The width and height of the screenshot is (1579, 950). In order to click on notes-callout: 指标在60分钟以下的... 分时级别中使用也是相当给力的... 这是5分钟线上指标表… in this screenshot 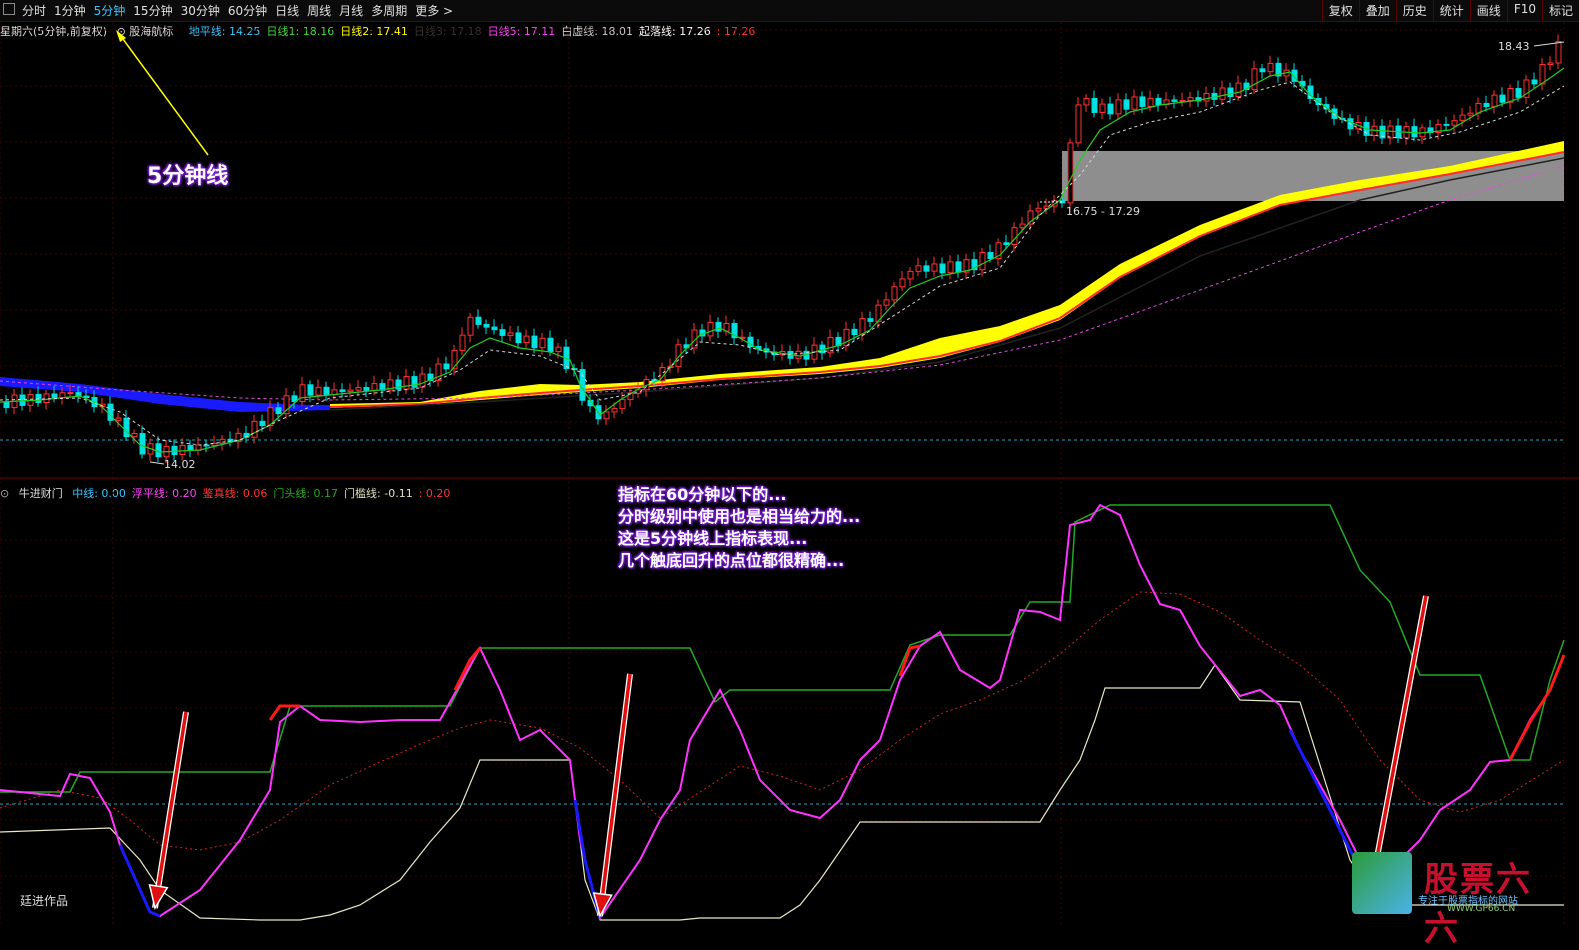, I will do `click(739, 528)`.